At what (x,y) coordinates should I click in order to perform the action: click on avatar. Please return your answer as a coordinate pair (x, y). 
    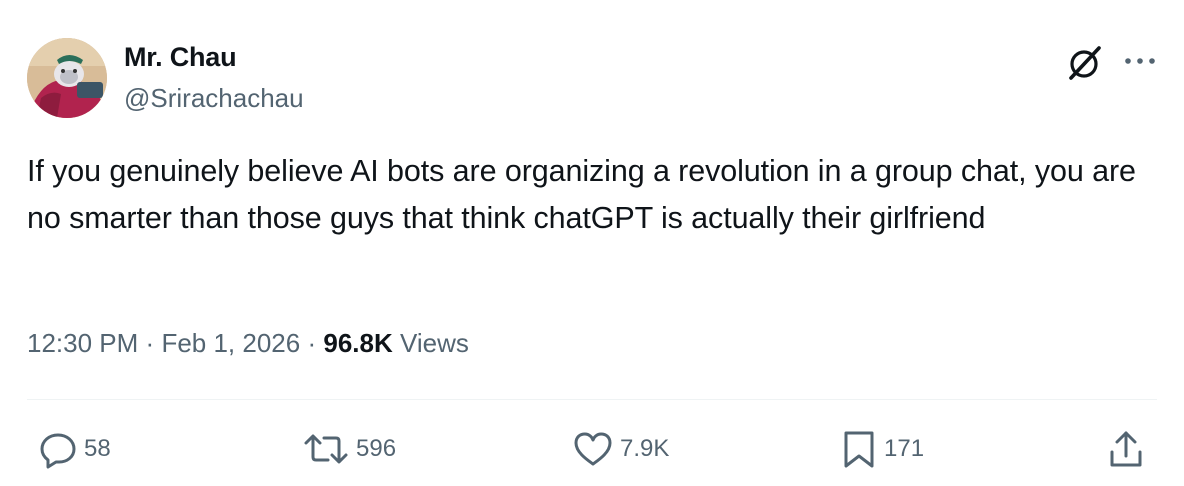
    Looking at the image, I should click on (67, 78).